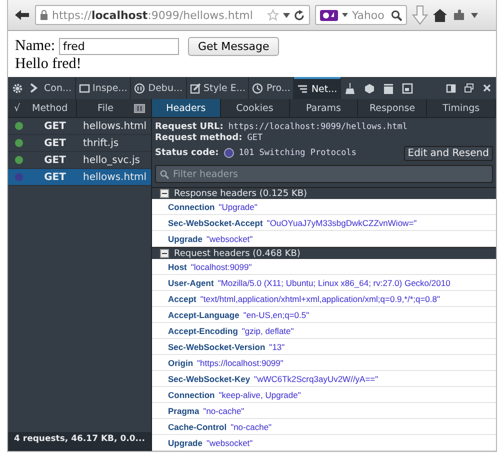 The image size is (502, 460). Describe the element at coordinates (324, 108) in the screenshot. I see `details-tab: Params` at that location.